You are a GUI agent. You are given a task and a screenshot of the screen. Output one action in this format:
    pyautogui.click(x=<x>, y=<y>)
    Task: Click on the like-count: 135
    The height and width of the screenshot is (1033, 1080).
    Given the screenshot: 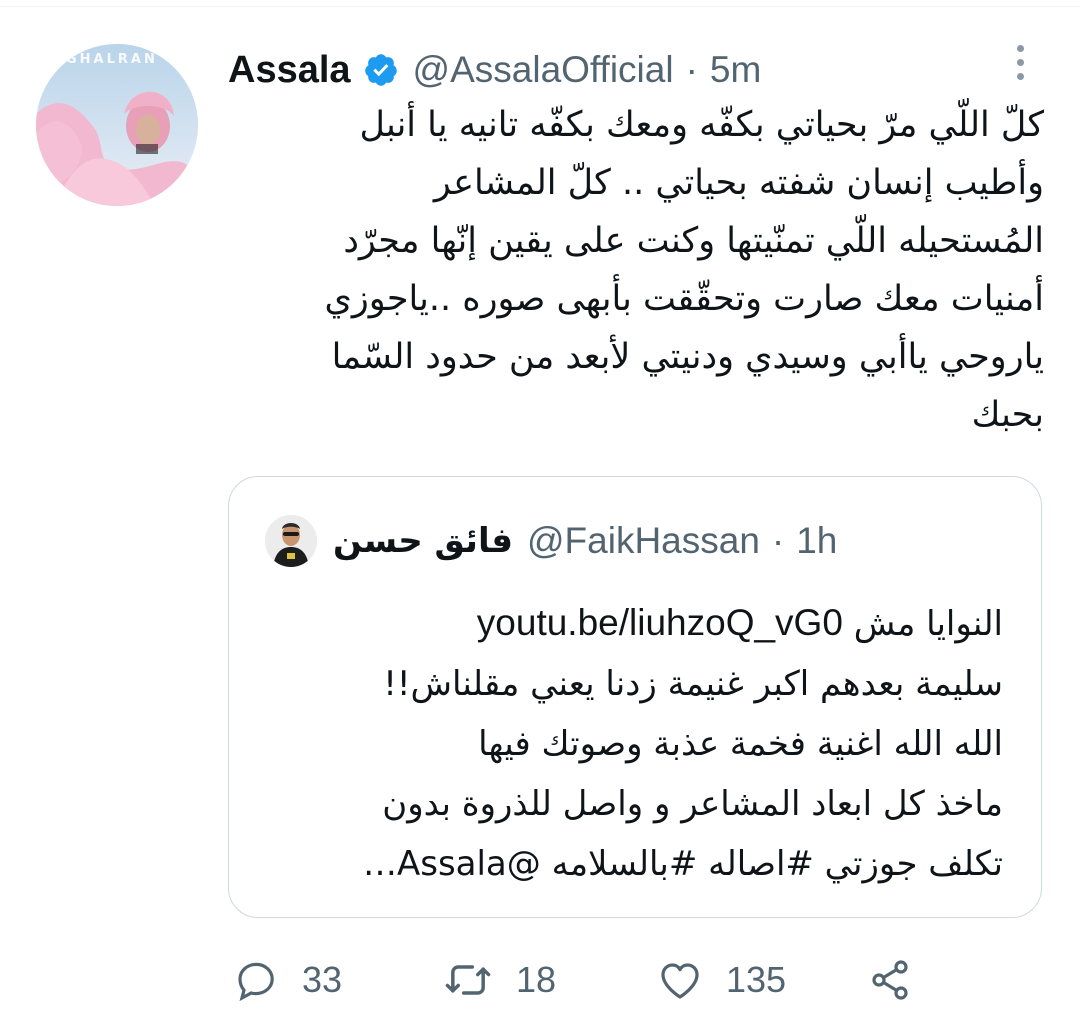 What is the action you would take?
    pyautogui.click(x=756, y=979)
    